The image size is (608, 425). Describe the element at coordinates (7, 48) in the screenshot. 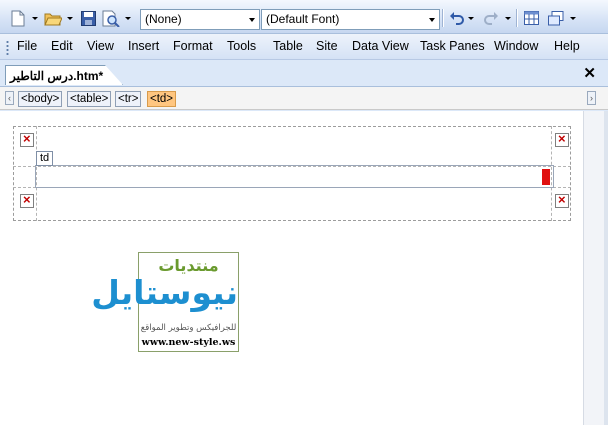

I see `menu-grip-icon` at that location.